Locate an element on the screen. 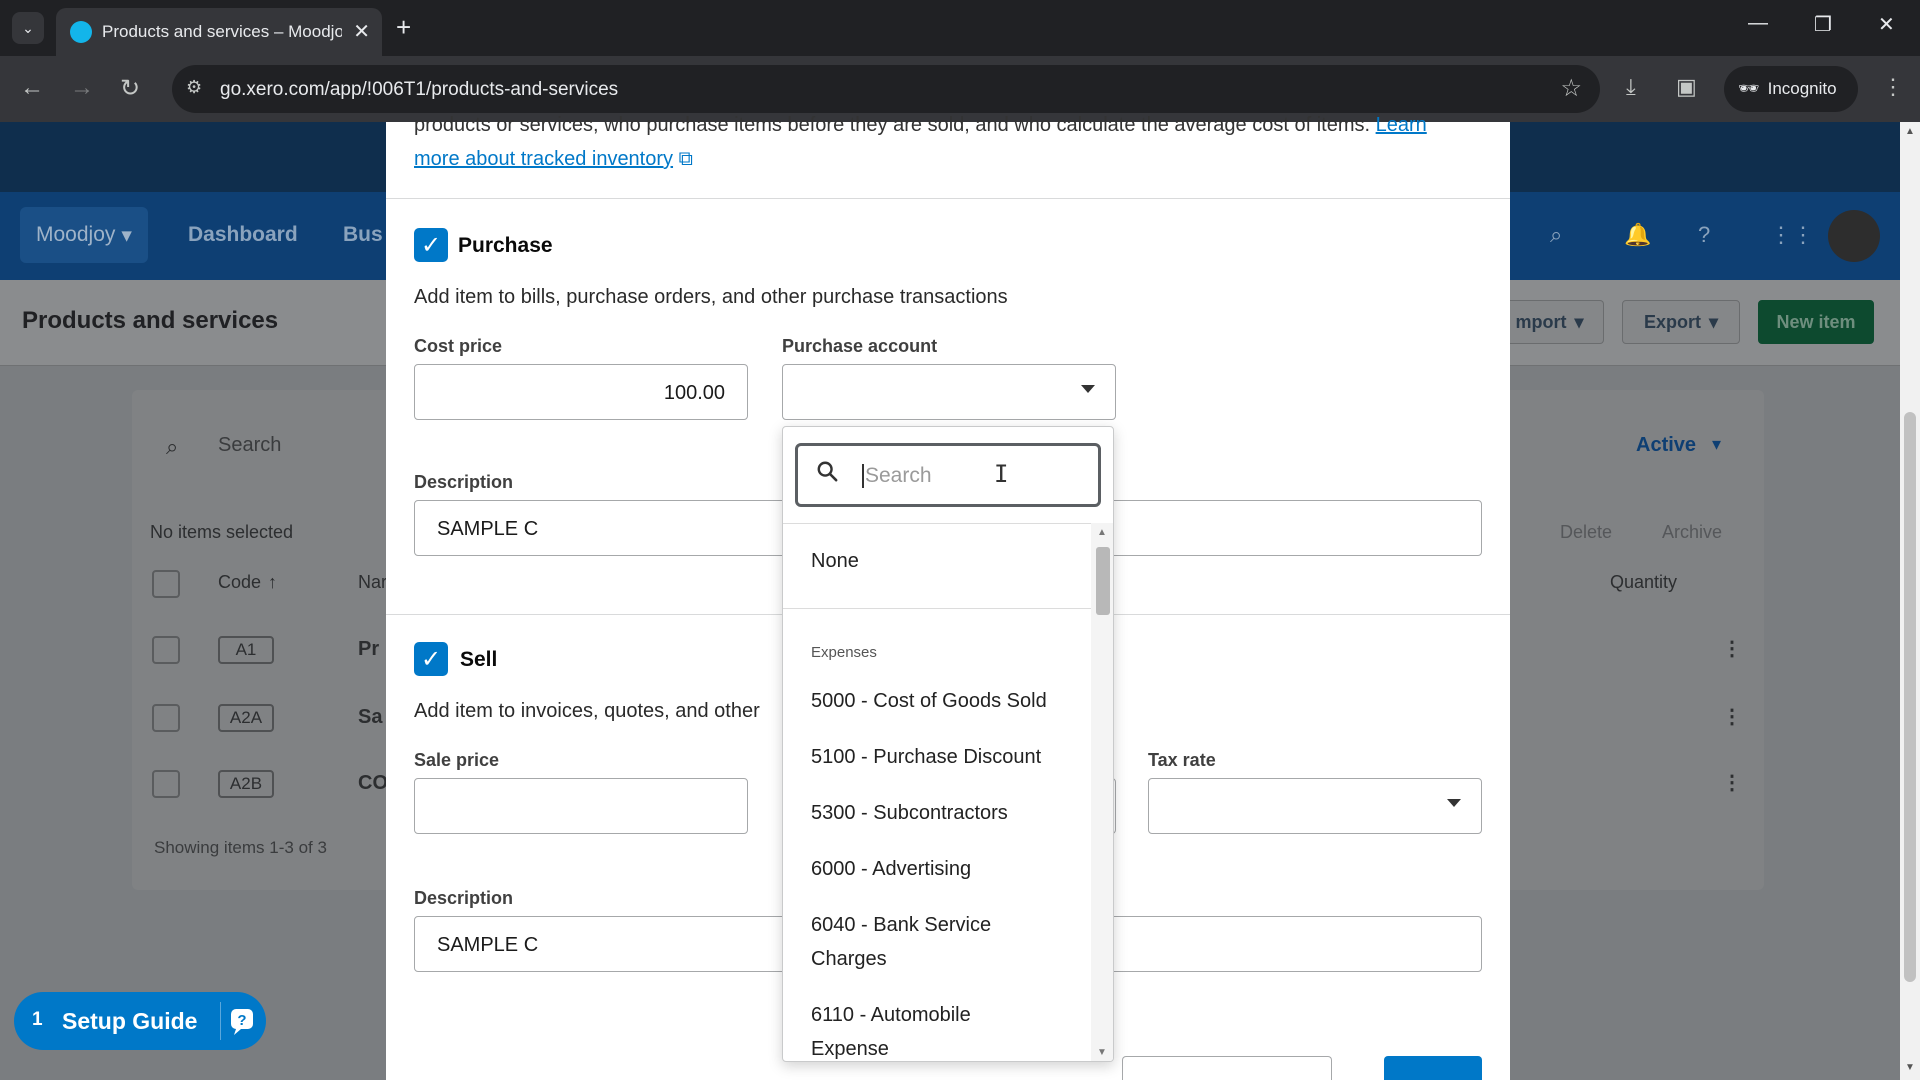 This screenshot has height=1080, width=1920. tax-rate-select is located at coordinates (1315, 806).